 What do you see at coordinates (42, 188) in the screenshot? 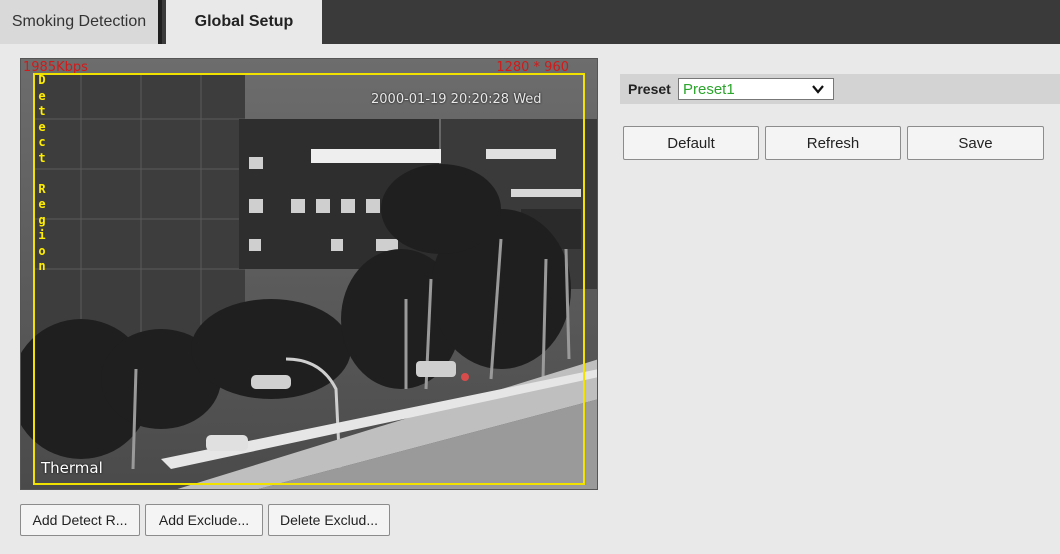
I see `region-label-char: R` at bounding box center [42, 188].